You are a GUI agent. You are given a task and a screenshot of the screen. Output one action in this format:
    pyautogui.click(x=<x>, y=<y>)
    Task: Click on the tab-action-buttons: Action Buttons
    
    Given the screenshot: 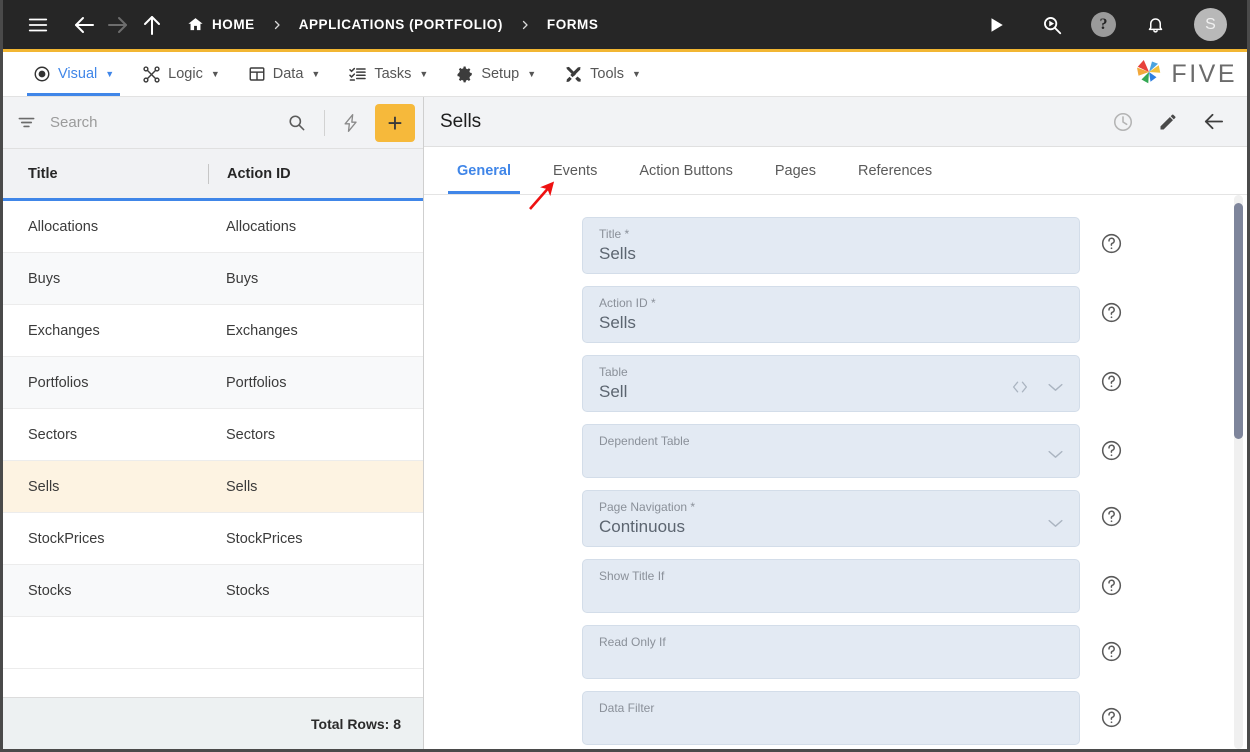 What is the action you would take?
    pyautogui.click(x=686, y=170)
    